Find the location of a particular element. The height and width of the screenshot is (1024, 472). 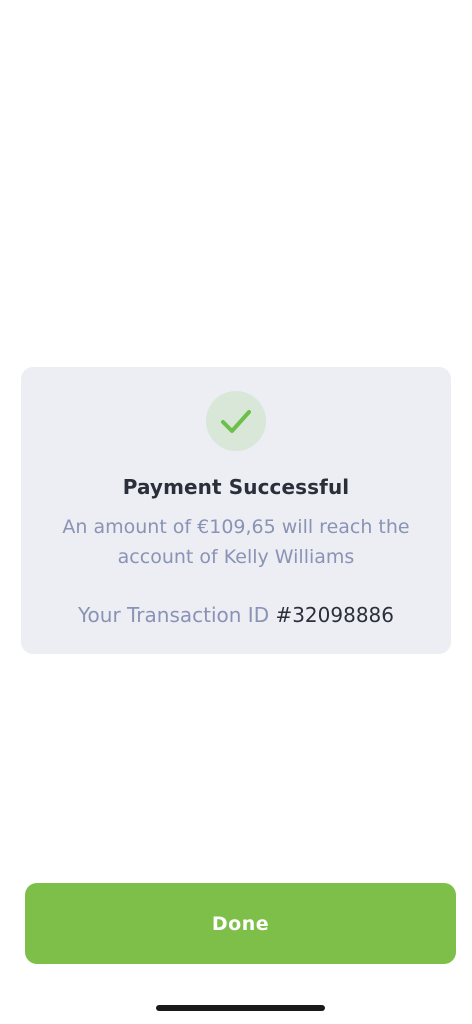

success-title: Payment Successful is located at coordinates (236, 487).